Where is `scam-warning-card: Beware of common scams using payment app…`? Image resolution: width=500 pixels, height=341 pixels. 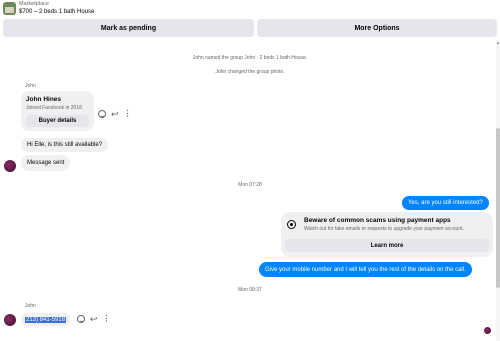 scam-warning-card: Beware of common scams using payment app… is located at coordinates (387, 234).